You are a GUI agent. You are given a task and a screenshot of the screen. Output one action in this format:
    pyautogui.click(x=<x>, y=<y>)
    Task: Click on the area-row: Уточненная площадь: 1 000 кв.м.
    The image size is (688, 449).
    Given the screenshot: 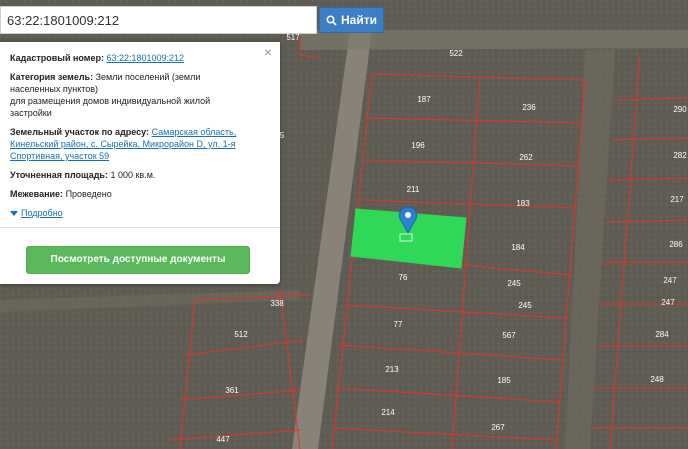 What is the action you would take?
    pyautogui.click(x=140, y=175)
    